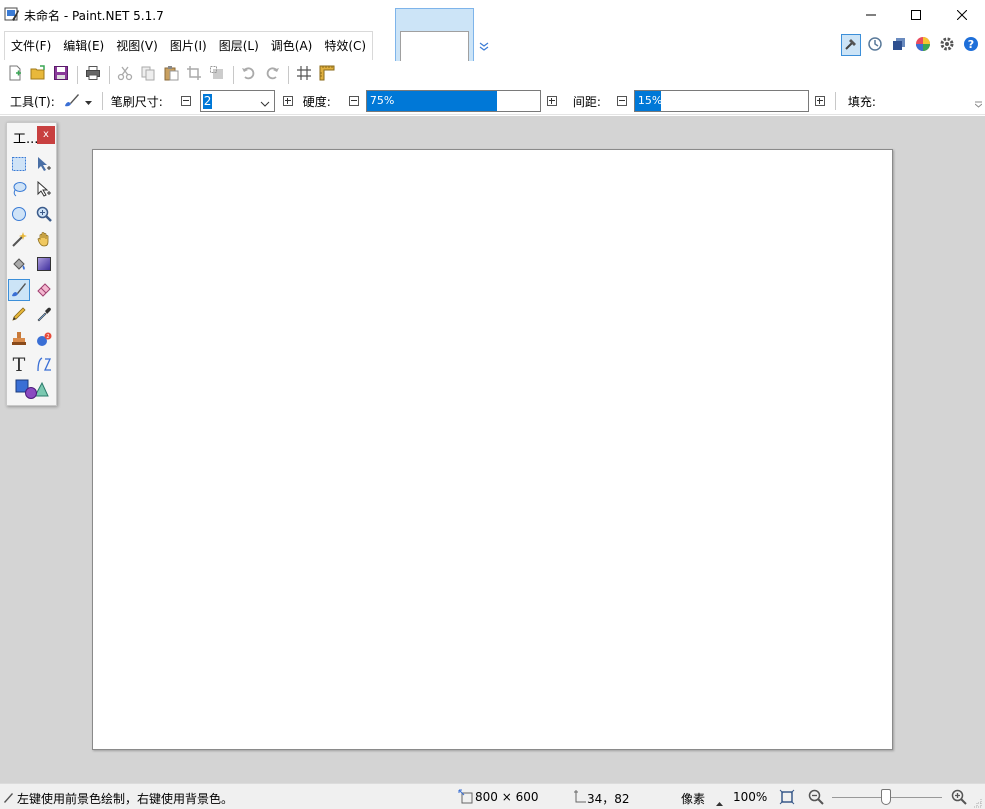 The image size is (985, 809). Describe the element at coordinates (886, 797) in the screenshot. I see `zoom-slider-thumb` at that location.